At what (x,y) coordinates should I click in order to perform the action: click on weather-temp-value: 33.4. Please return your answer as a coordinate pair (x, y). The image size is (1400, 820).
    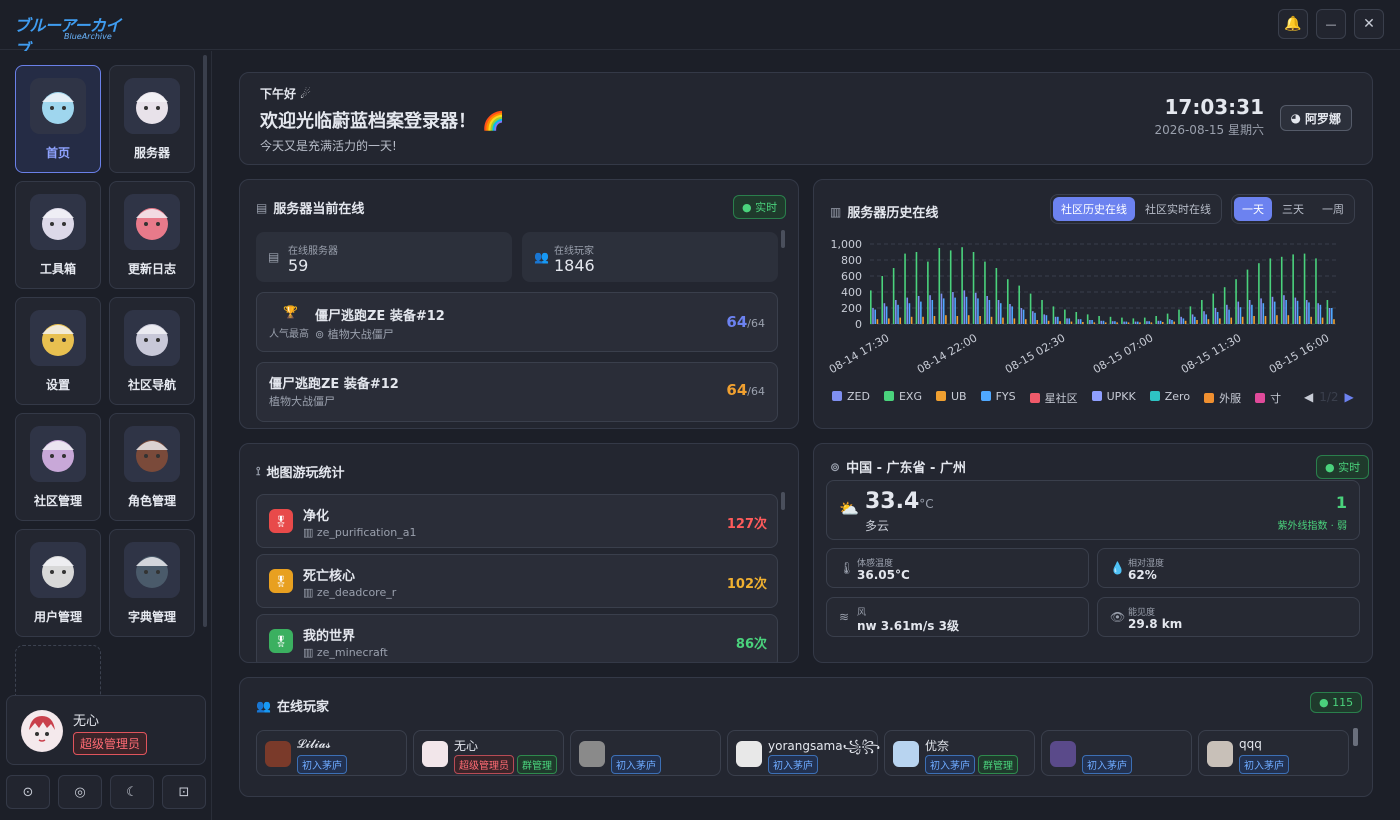
    Looking at the image, I should click on (892, 501).